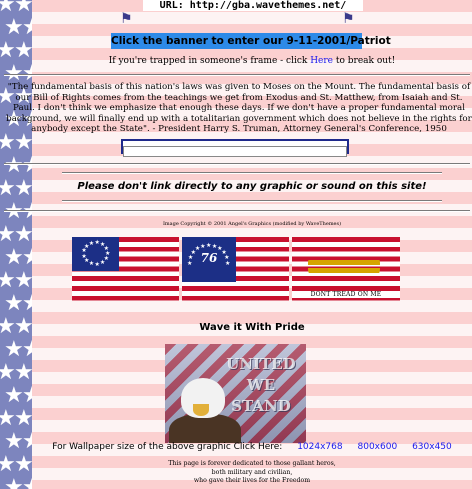 This screenshot has width=472, height=489. Describe the element at coordinates (205, 428) in the screenshot. I see `eagle-body` at that location.